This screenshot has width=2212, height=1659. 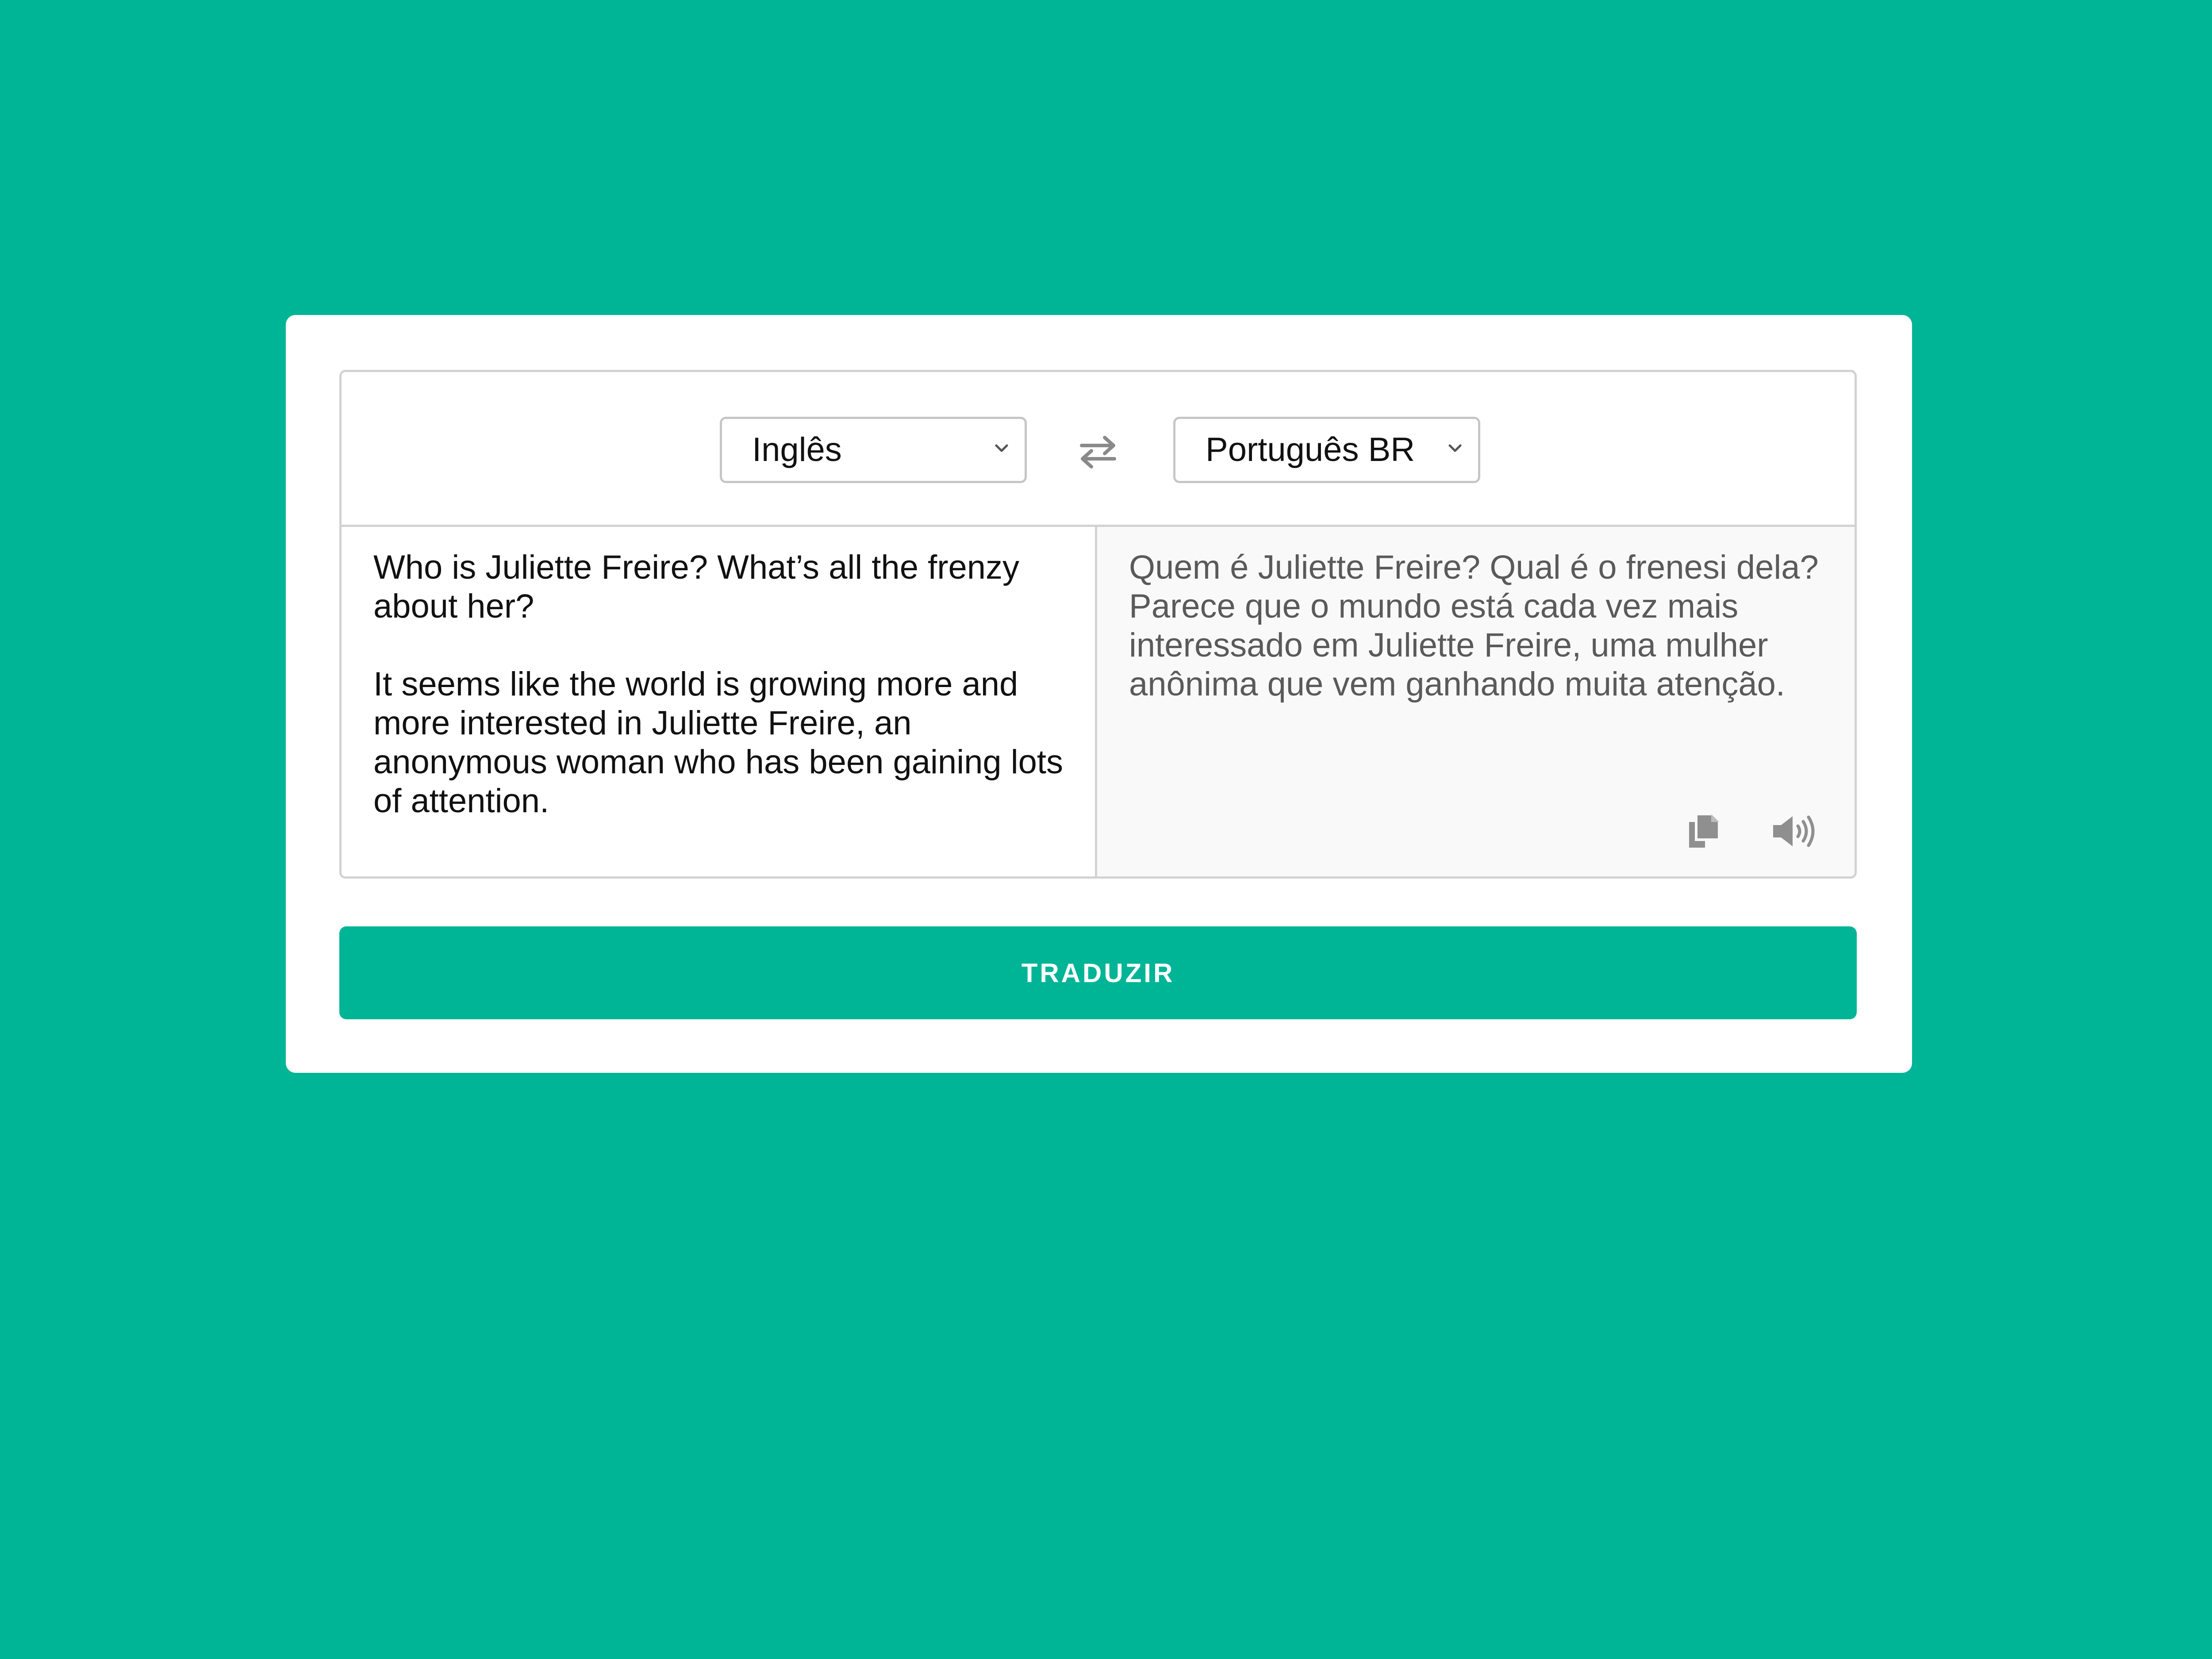 What do you see at coordinates (874, 450) in the screenshot?
I see `source-language-select: Inglês` at bounding box center [874, 450].